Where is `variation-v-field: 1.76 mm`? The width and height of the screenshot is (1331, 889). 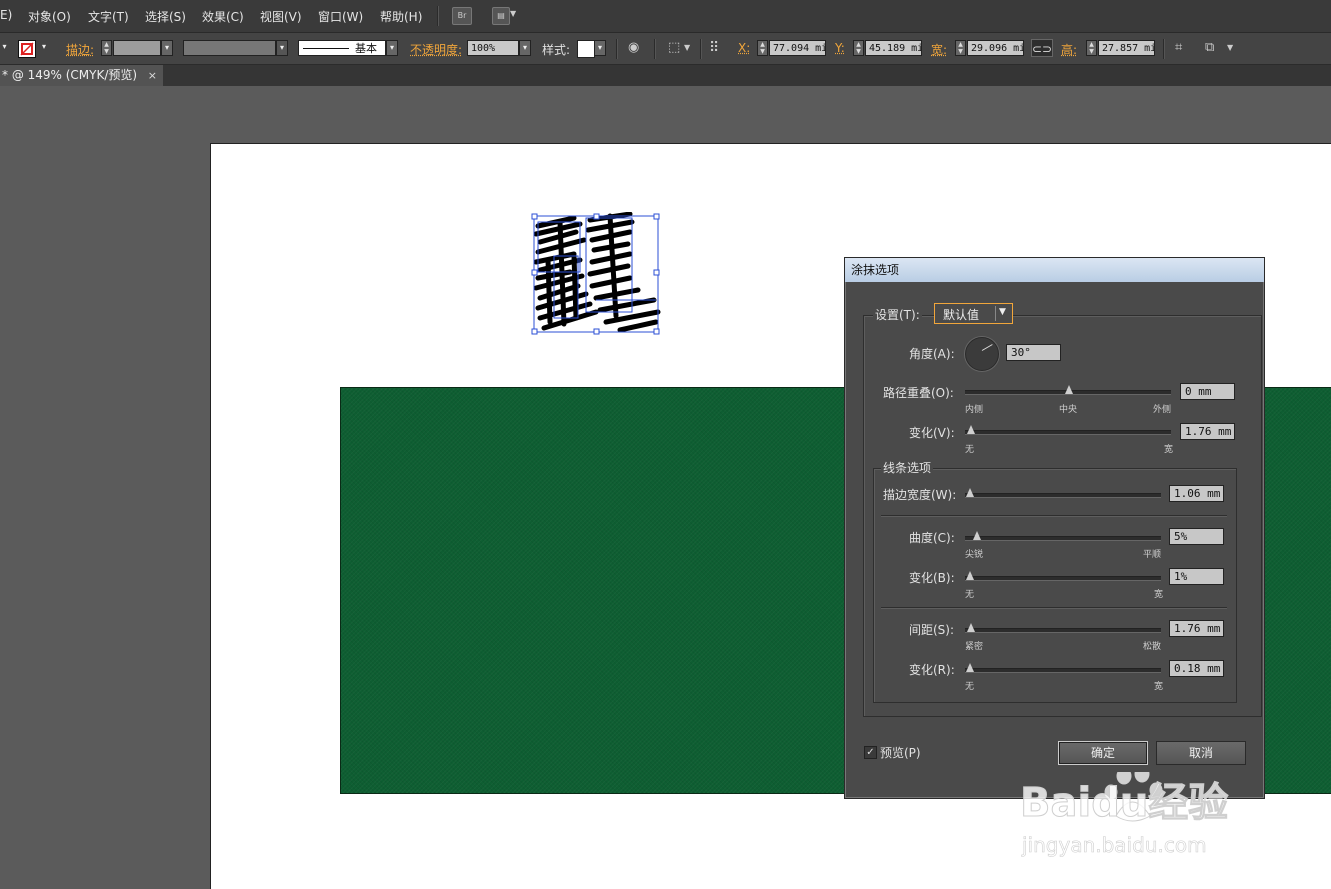 variation-v-field: 1.76 mm is located at coordinates (1207, 431).